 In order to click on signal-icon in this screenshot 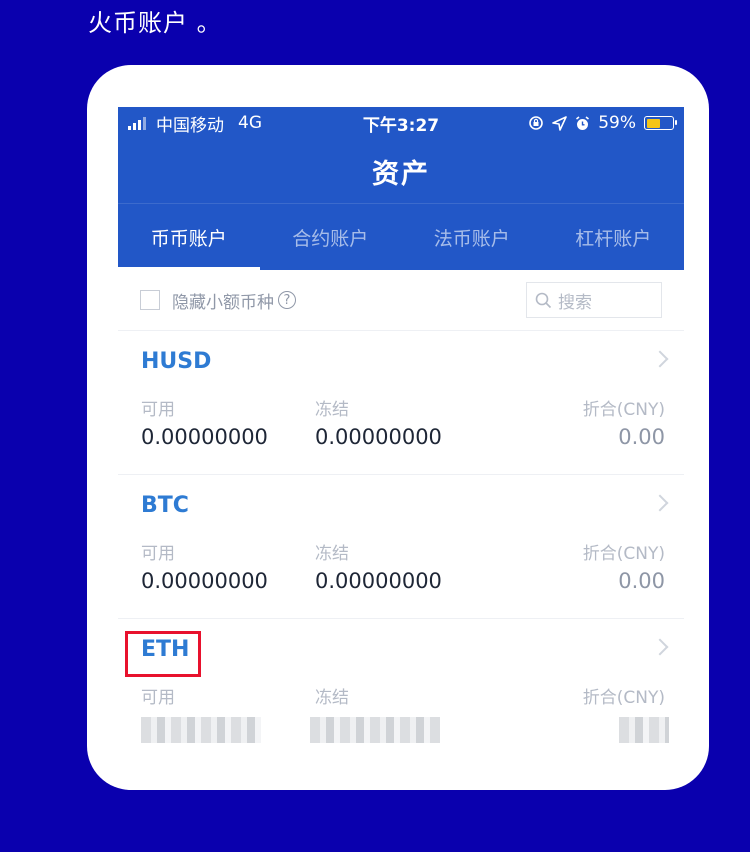, I will do `click(137, 123)`.